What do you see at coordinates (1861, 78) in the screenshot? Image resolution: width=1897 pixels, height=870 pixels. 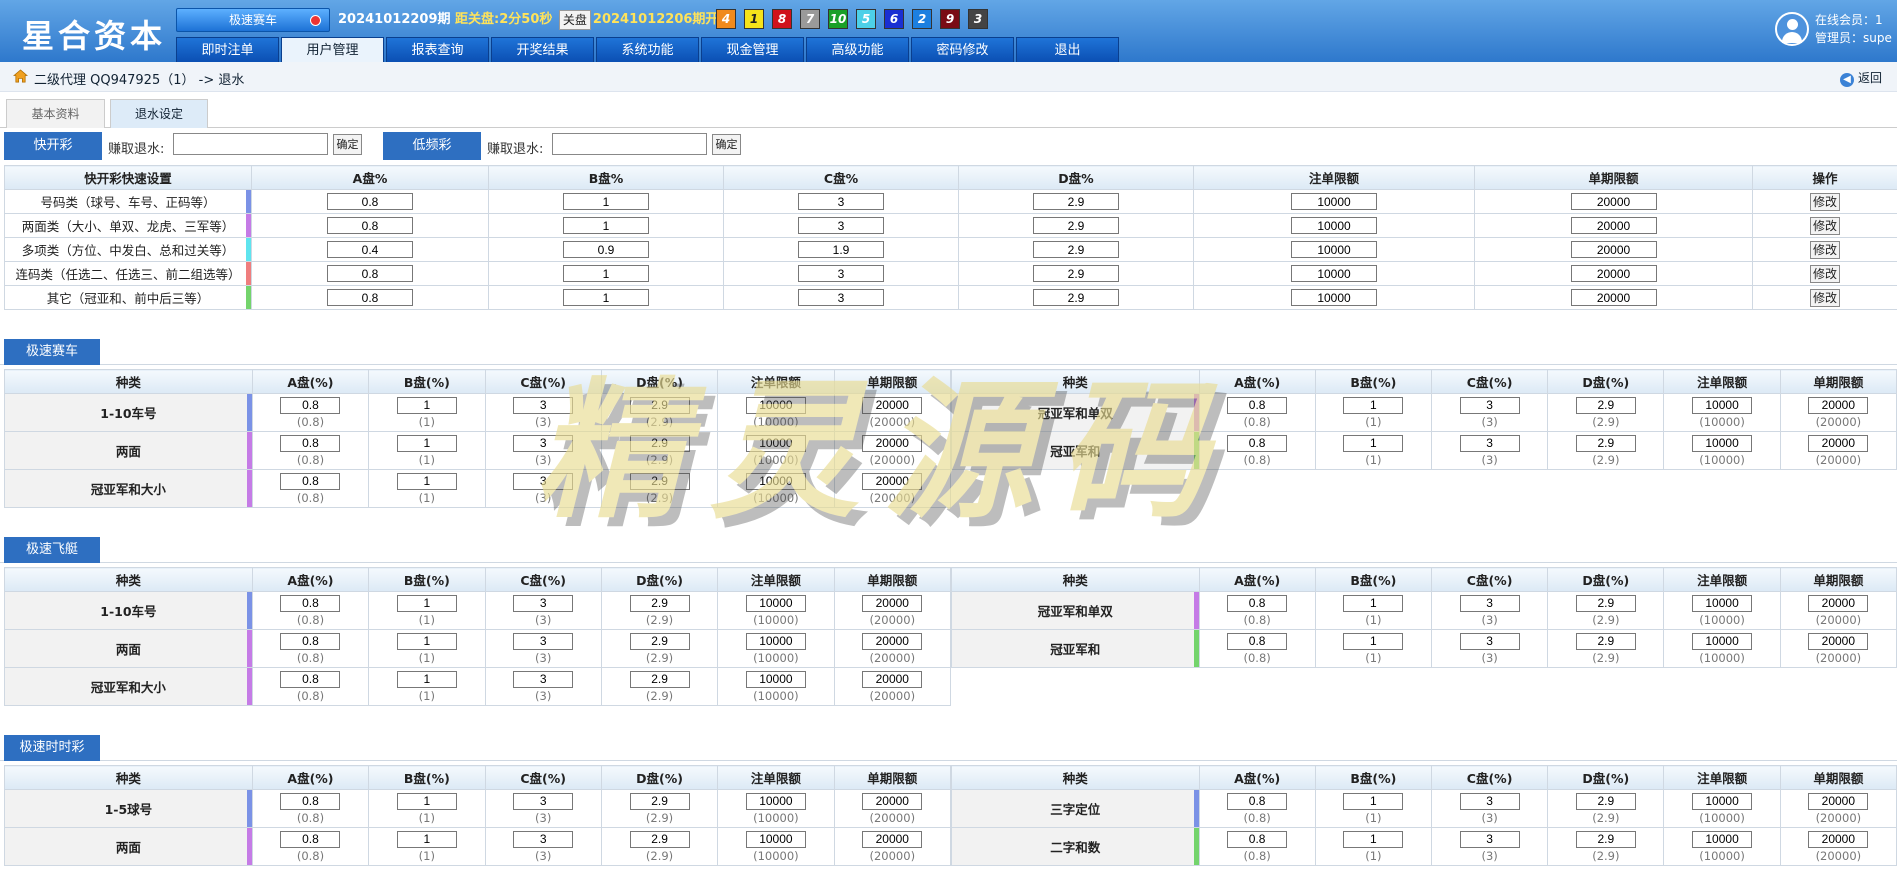 I see `back-button: ◀ 返回` at bounding box center [1861, 78].